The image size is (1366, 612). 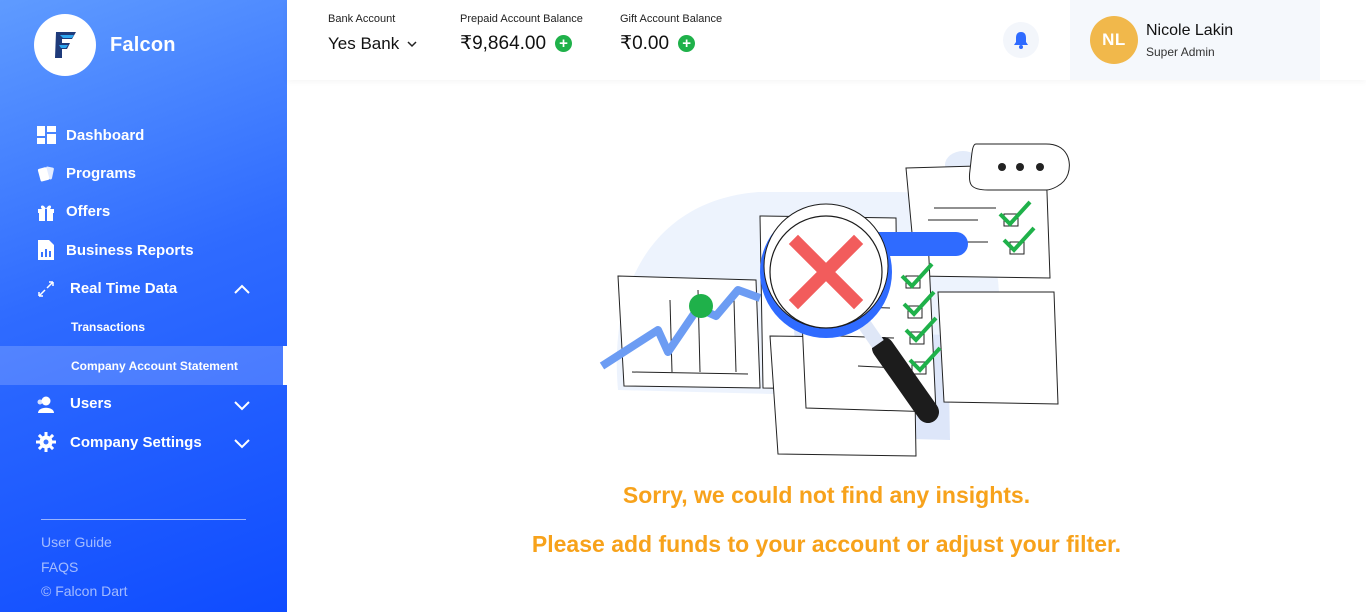 I want to click on gift-balance-row: ₹0.00 +, so click(x=671, y=43).